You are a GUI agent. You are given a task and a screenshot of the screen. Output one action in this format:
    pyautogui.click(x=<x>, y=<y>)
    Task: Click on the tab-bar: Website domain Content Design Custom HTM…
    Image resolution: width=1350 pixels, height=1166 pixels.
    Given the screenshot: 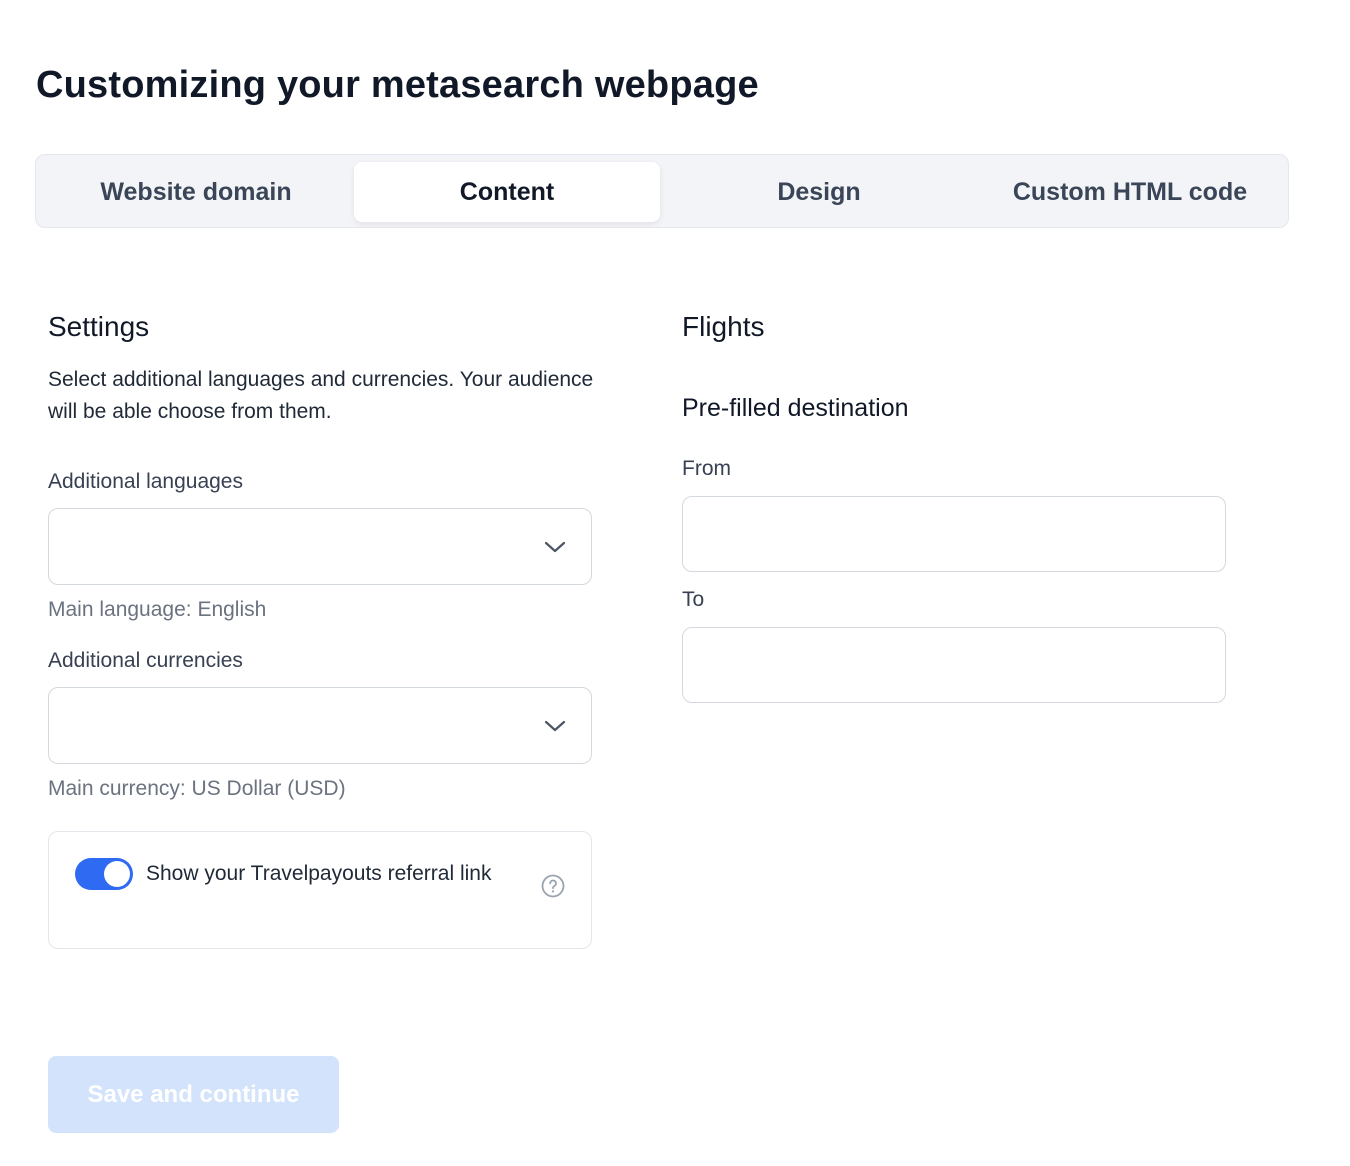 What is the action you would take?
    pyautogui.click(x=662, y=191)
    